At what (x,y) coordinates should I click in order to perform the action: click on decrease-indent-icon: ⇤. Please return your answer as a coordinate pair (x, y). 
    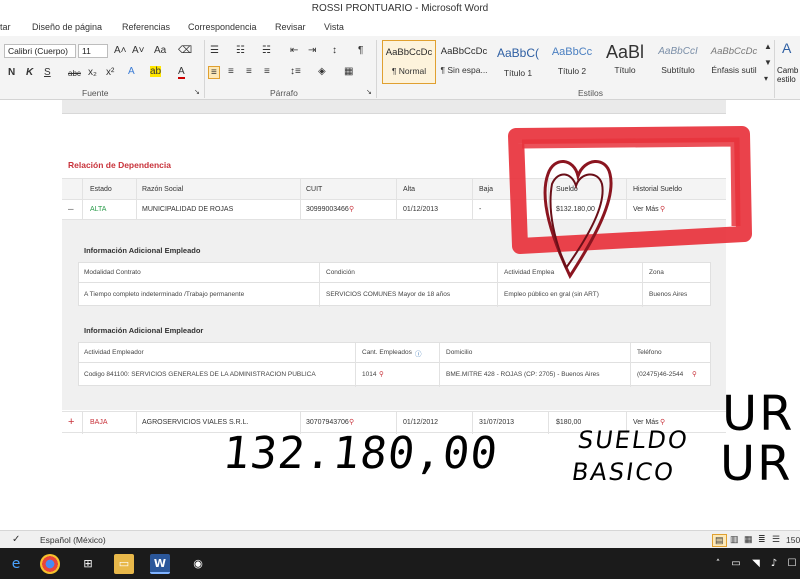
    Looking at the image, I should click on (294, 50).